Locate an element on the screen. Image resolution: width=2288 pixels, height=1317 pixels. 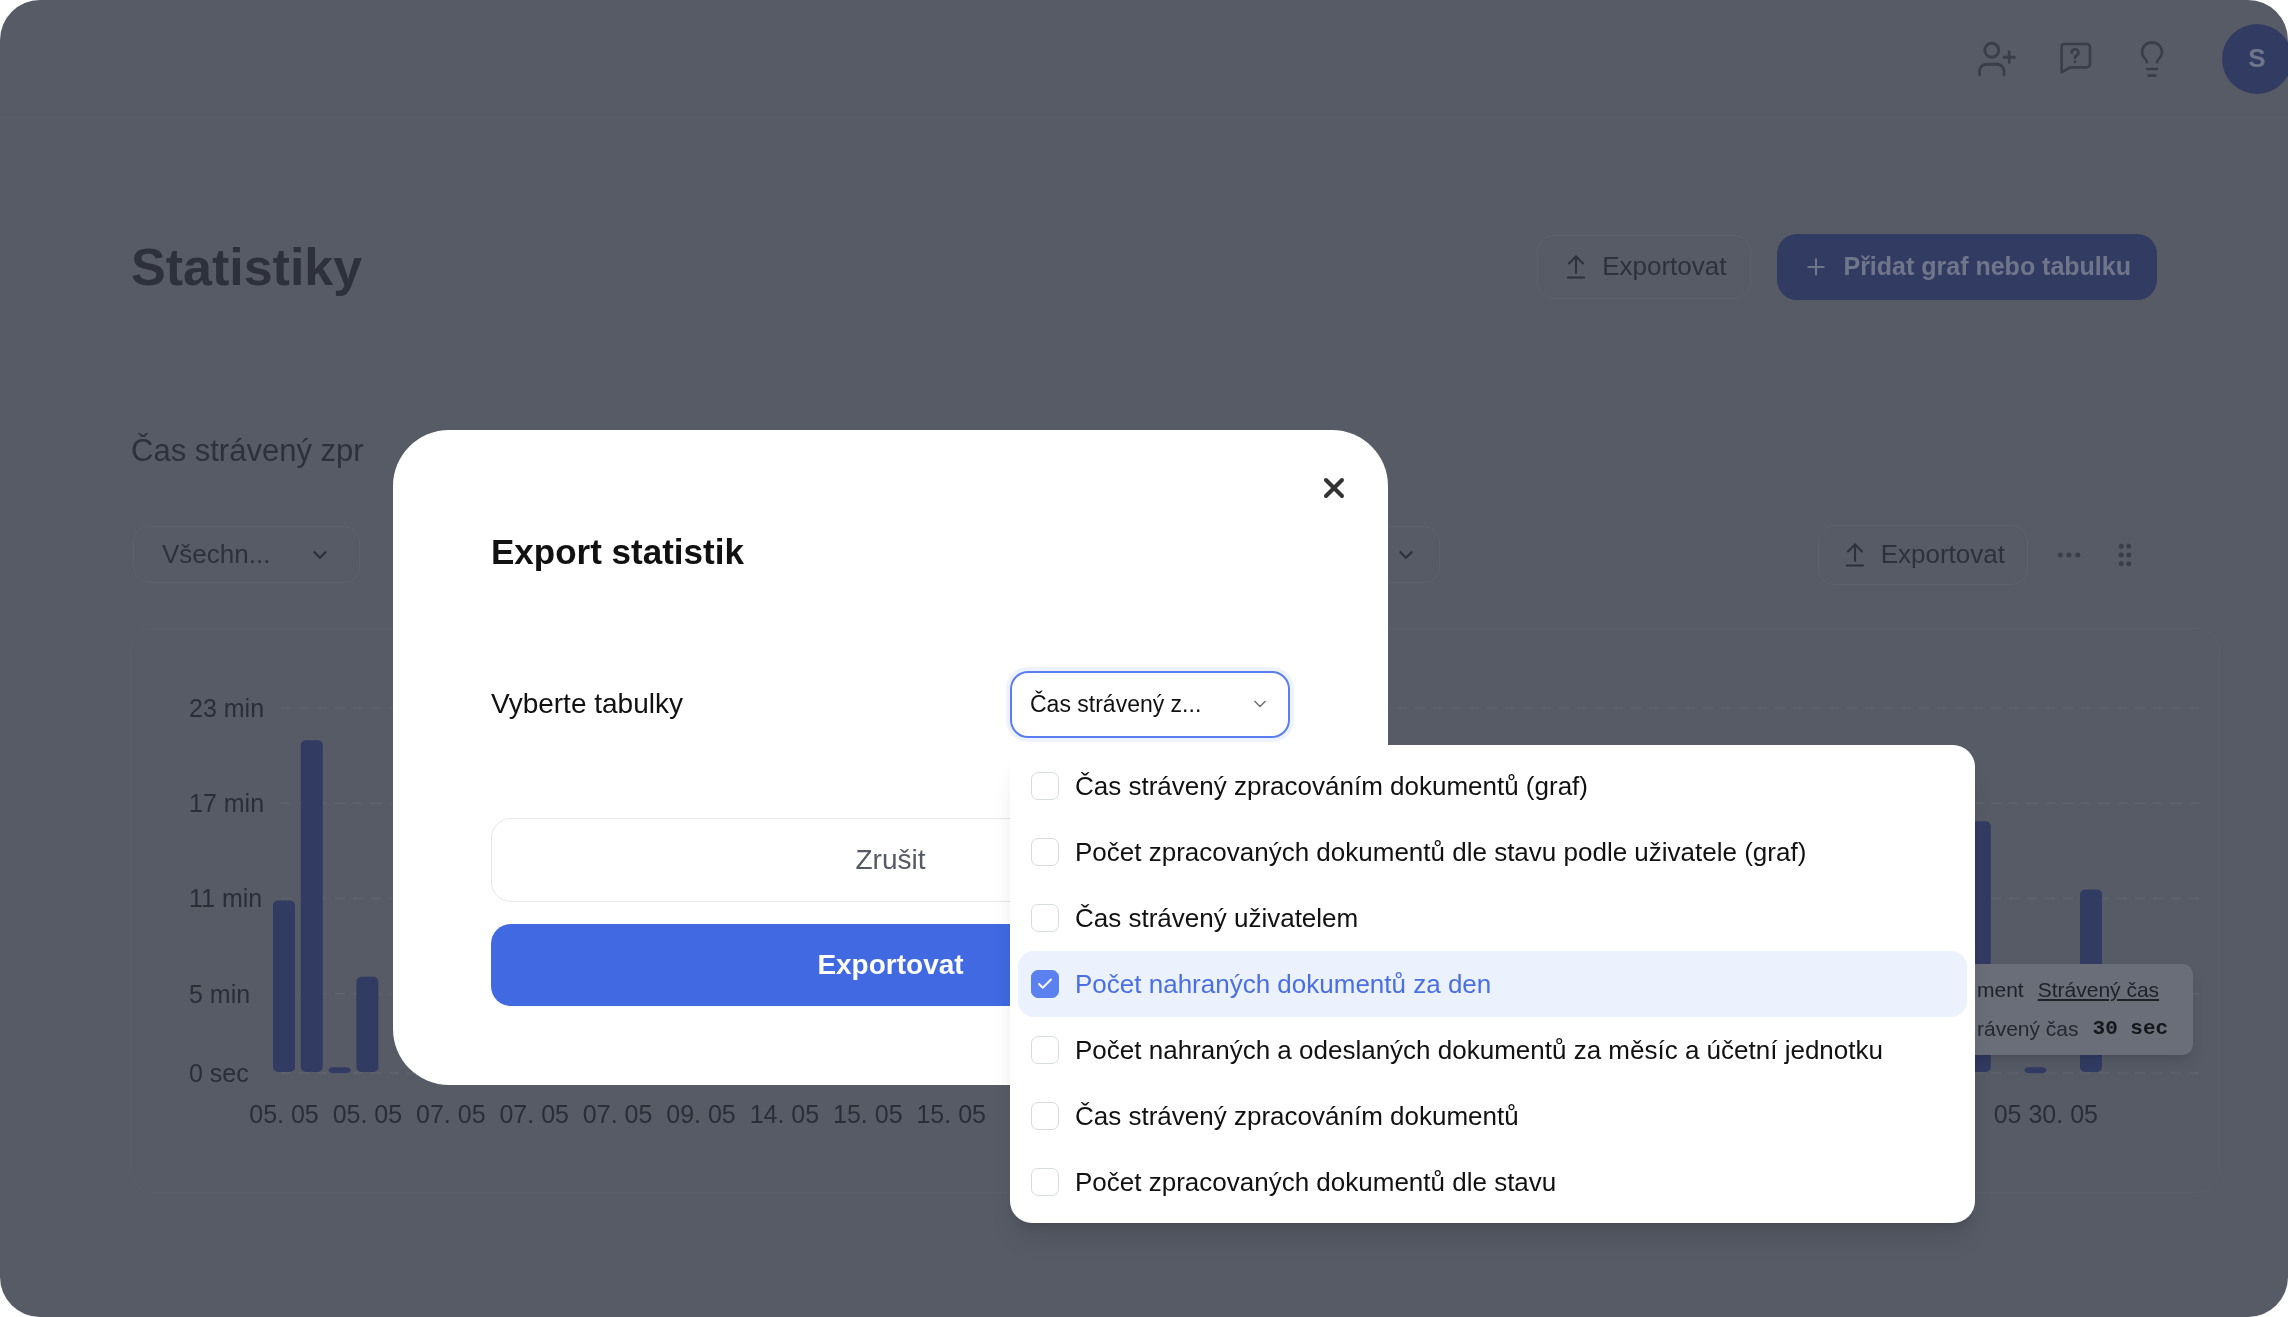
option-item: Počet nahraných dokumentů za den is located at coordinates (1492, 984).